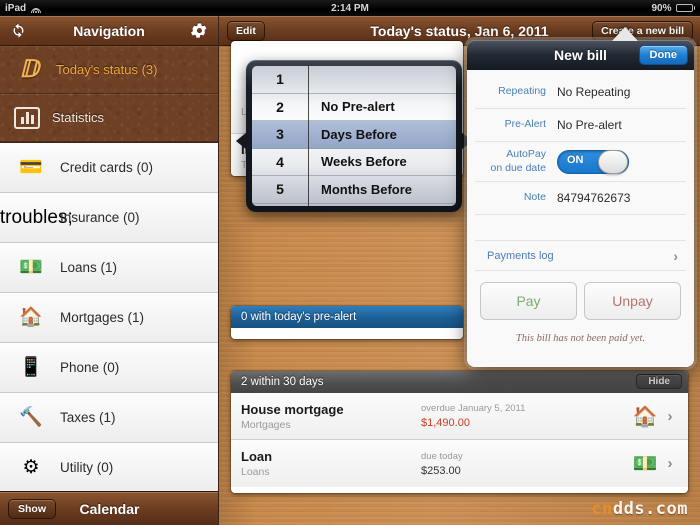  What do you see at coordinates (280, 161) in the screenshot?
I see `picker-number: 4` at bounding box center [280, 161].